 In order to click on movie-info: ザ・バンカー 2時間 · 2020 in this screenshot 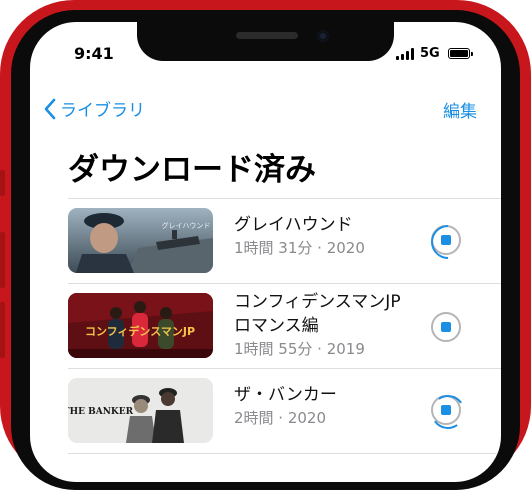, I will do `click(285, 406)`.